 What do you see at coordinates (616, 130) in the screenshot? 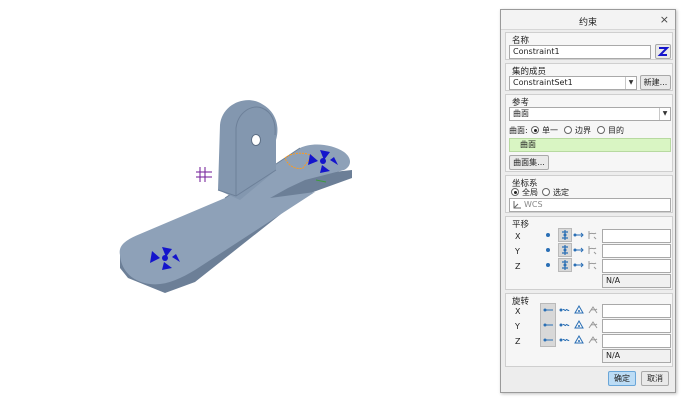
I see `radio-intent-label: 目的` at bounding box center [616, 130].